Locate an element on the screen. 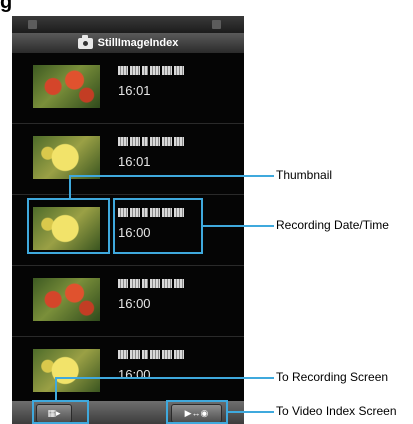 The image size is (413, 424). app-title: StillImageIndex is located at coordinates (138, 43).